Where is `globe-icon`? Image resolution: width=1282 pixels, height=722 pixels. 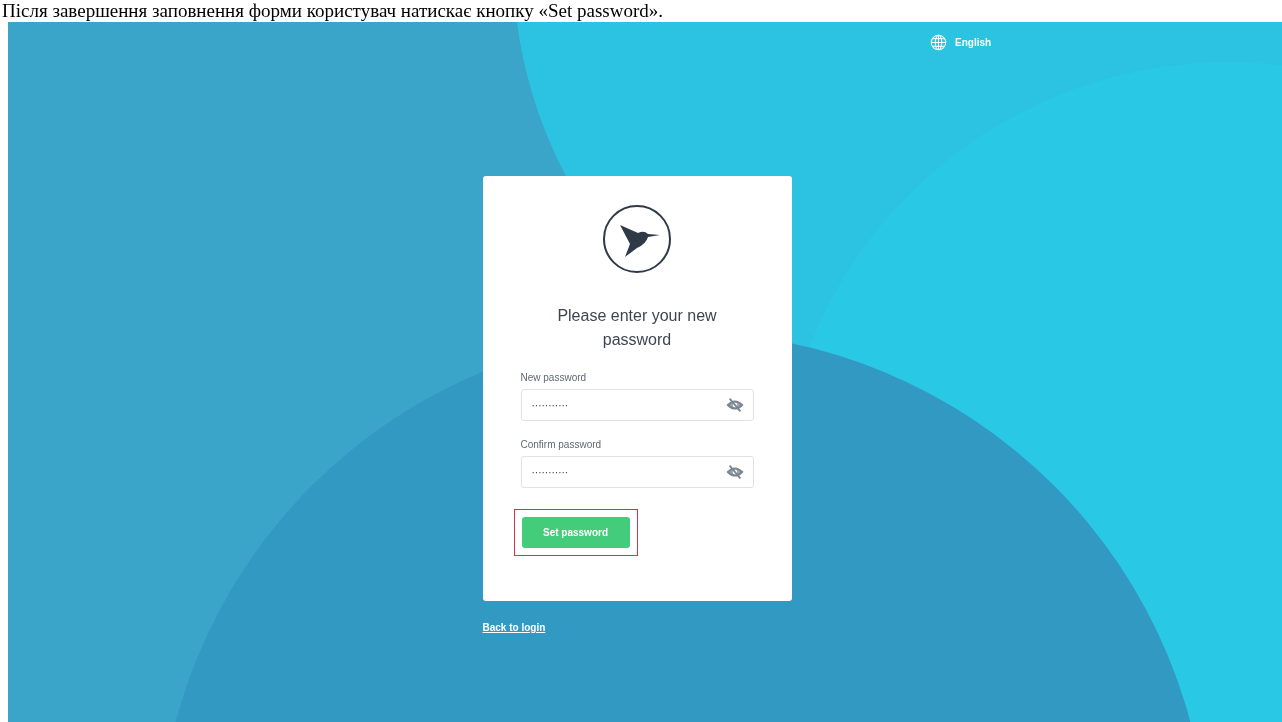 globe-icon is located at coordinates (938, 42).